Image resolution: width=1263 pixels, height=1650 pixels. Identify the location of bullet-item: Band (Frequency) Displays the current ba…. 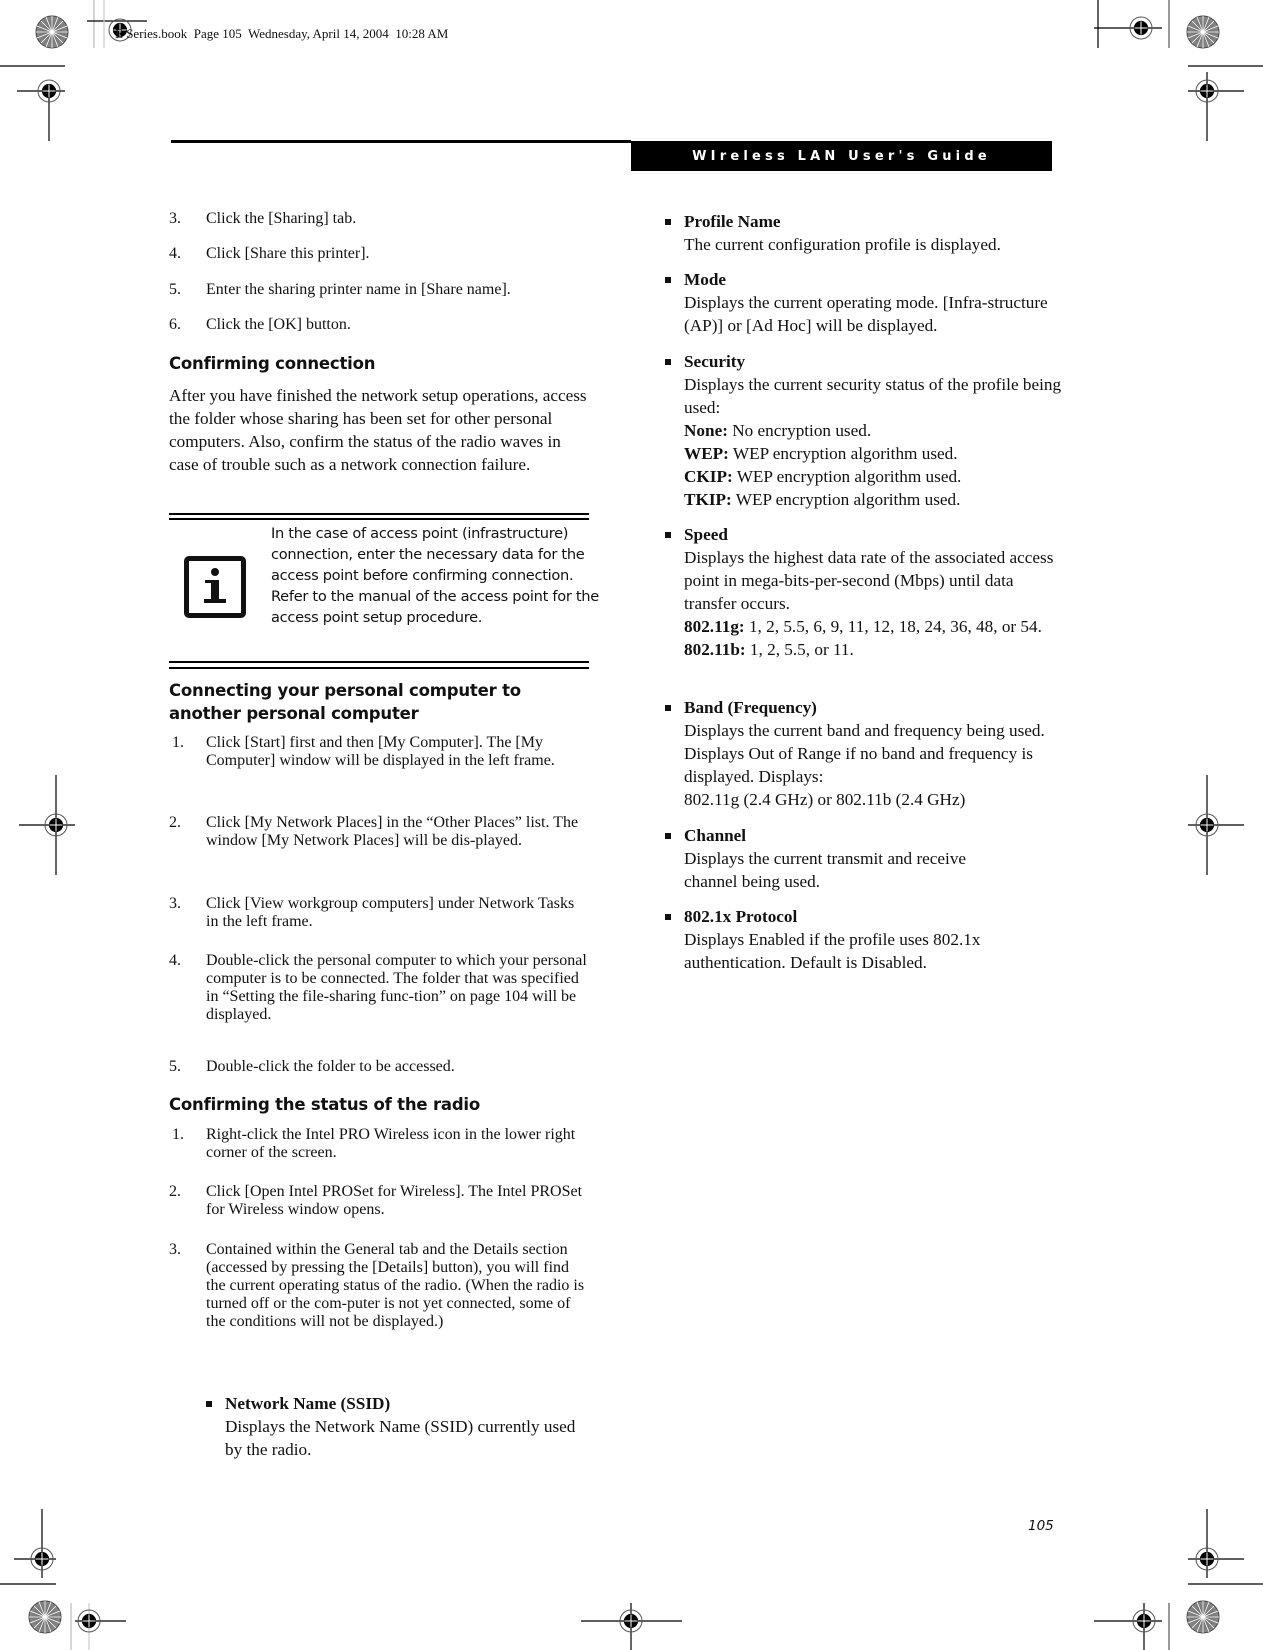
(865, 753).